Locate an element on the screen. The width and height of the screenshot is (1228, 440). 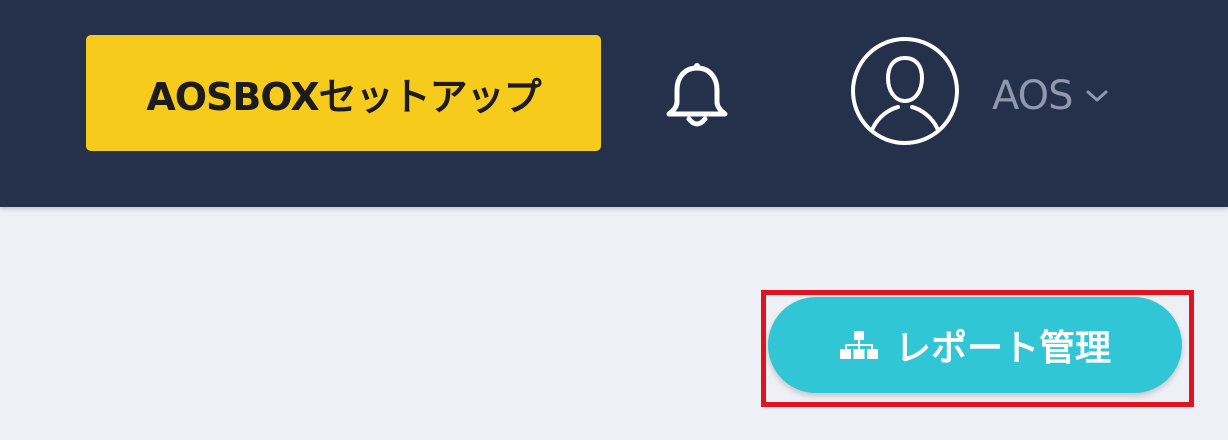
user-menu: AOS is located at coordinates (1050, 96).